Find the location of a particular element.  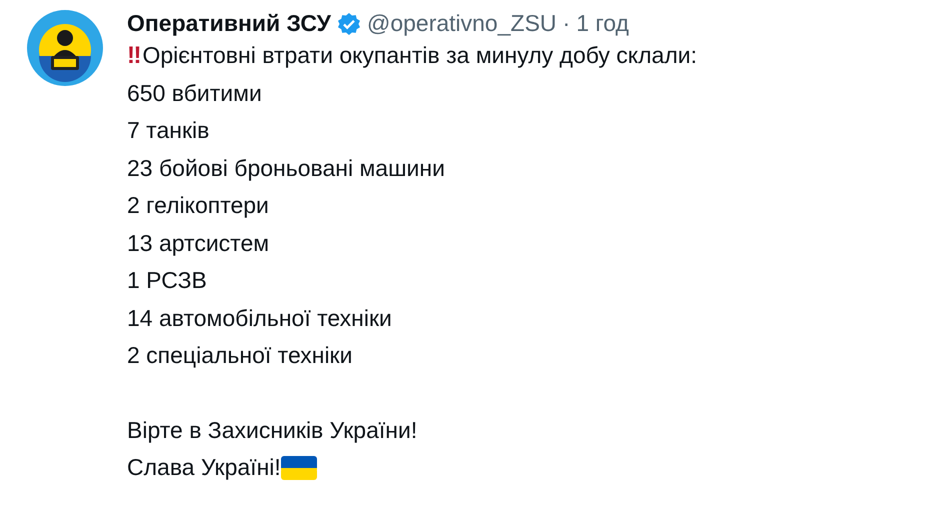

author-name: Оперативний ЗСУ is located at coordinates (229, 23).